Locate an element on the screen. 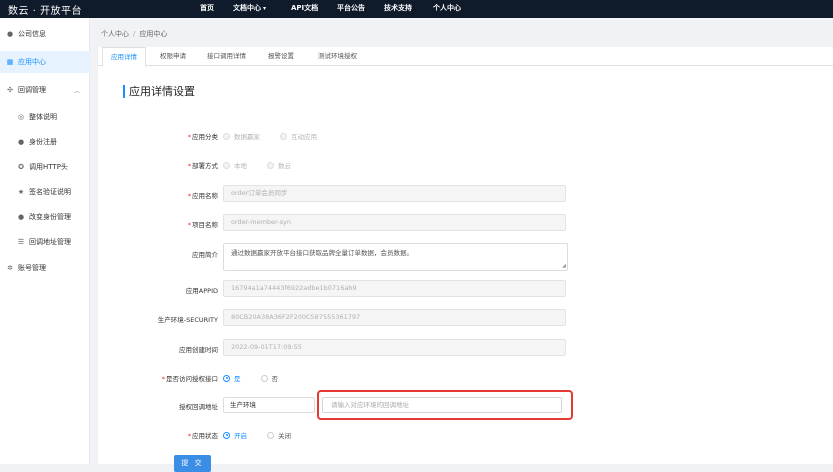 This screenshot has height=472, width=833. sidebar-item-identity-management: ● 改变身份管理 is located at coordinates (45, 217).